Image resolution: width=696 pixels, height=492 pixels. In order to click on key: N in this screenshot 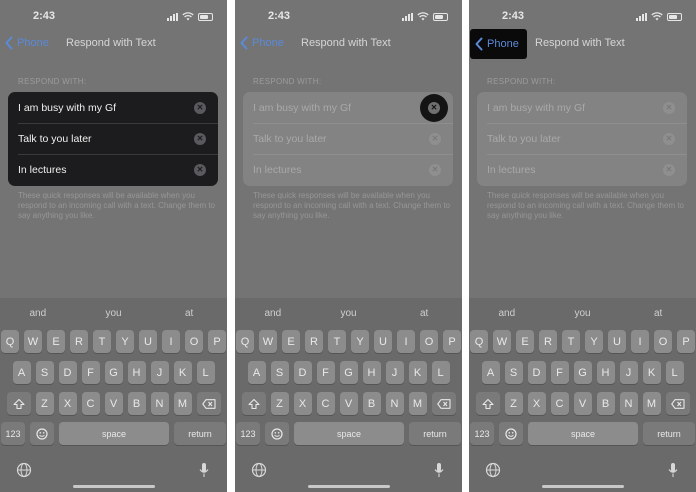, I will do `click(628, 403)`.